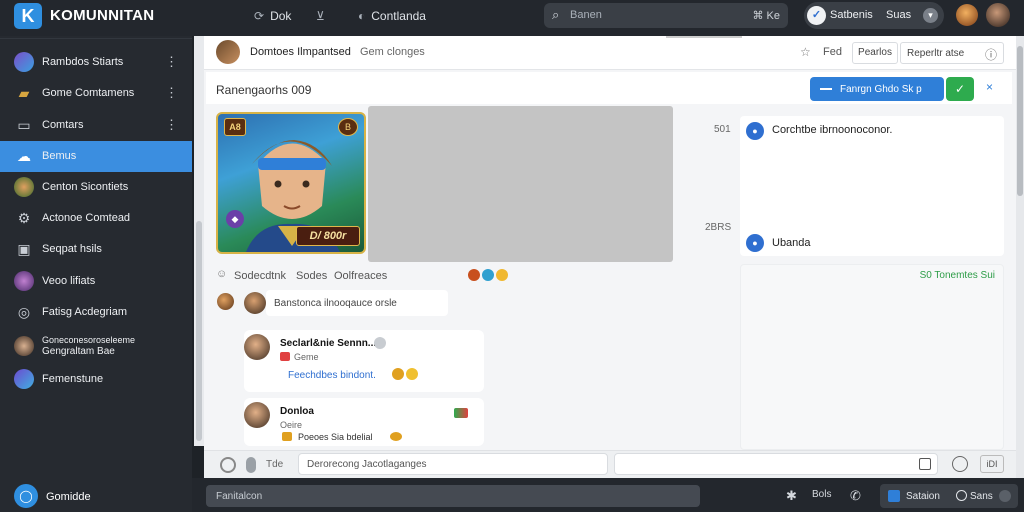 The width and height of the screenshot is (1024, 512). What do you see at coordinates (24, 156) in the screenshot?
I see `cloud-icon: ☁` at bounding box center [24, 156].